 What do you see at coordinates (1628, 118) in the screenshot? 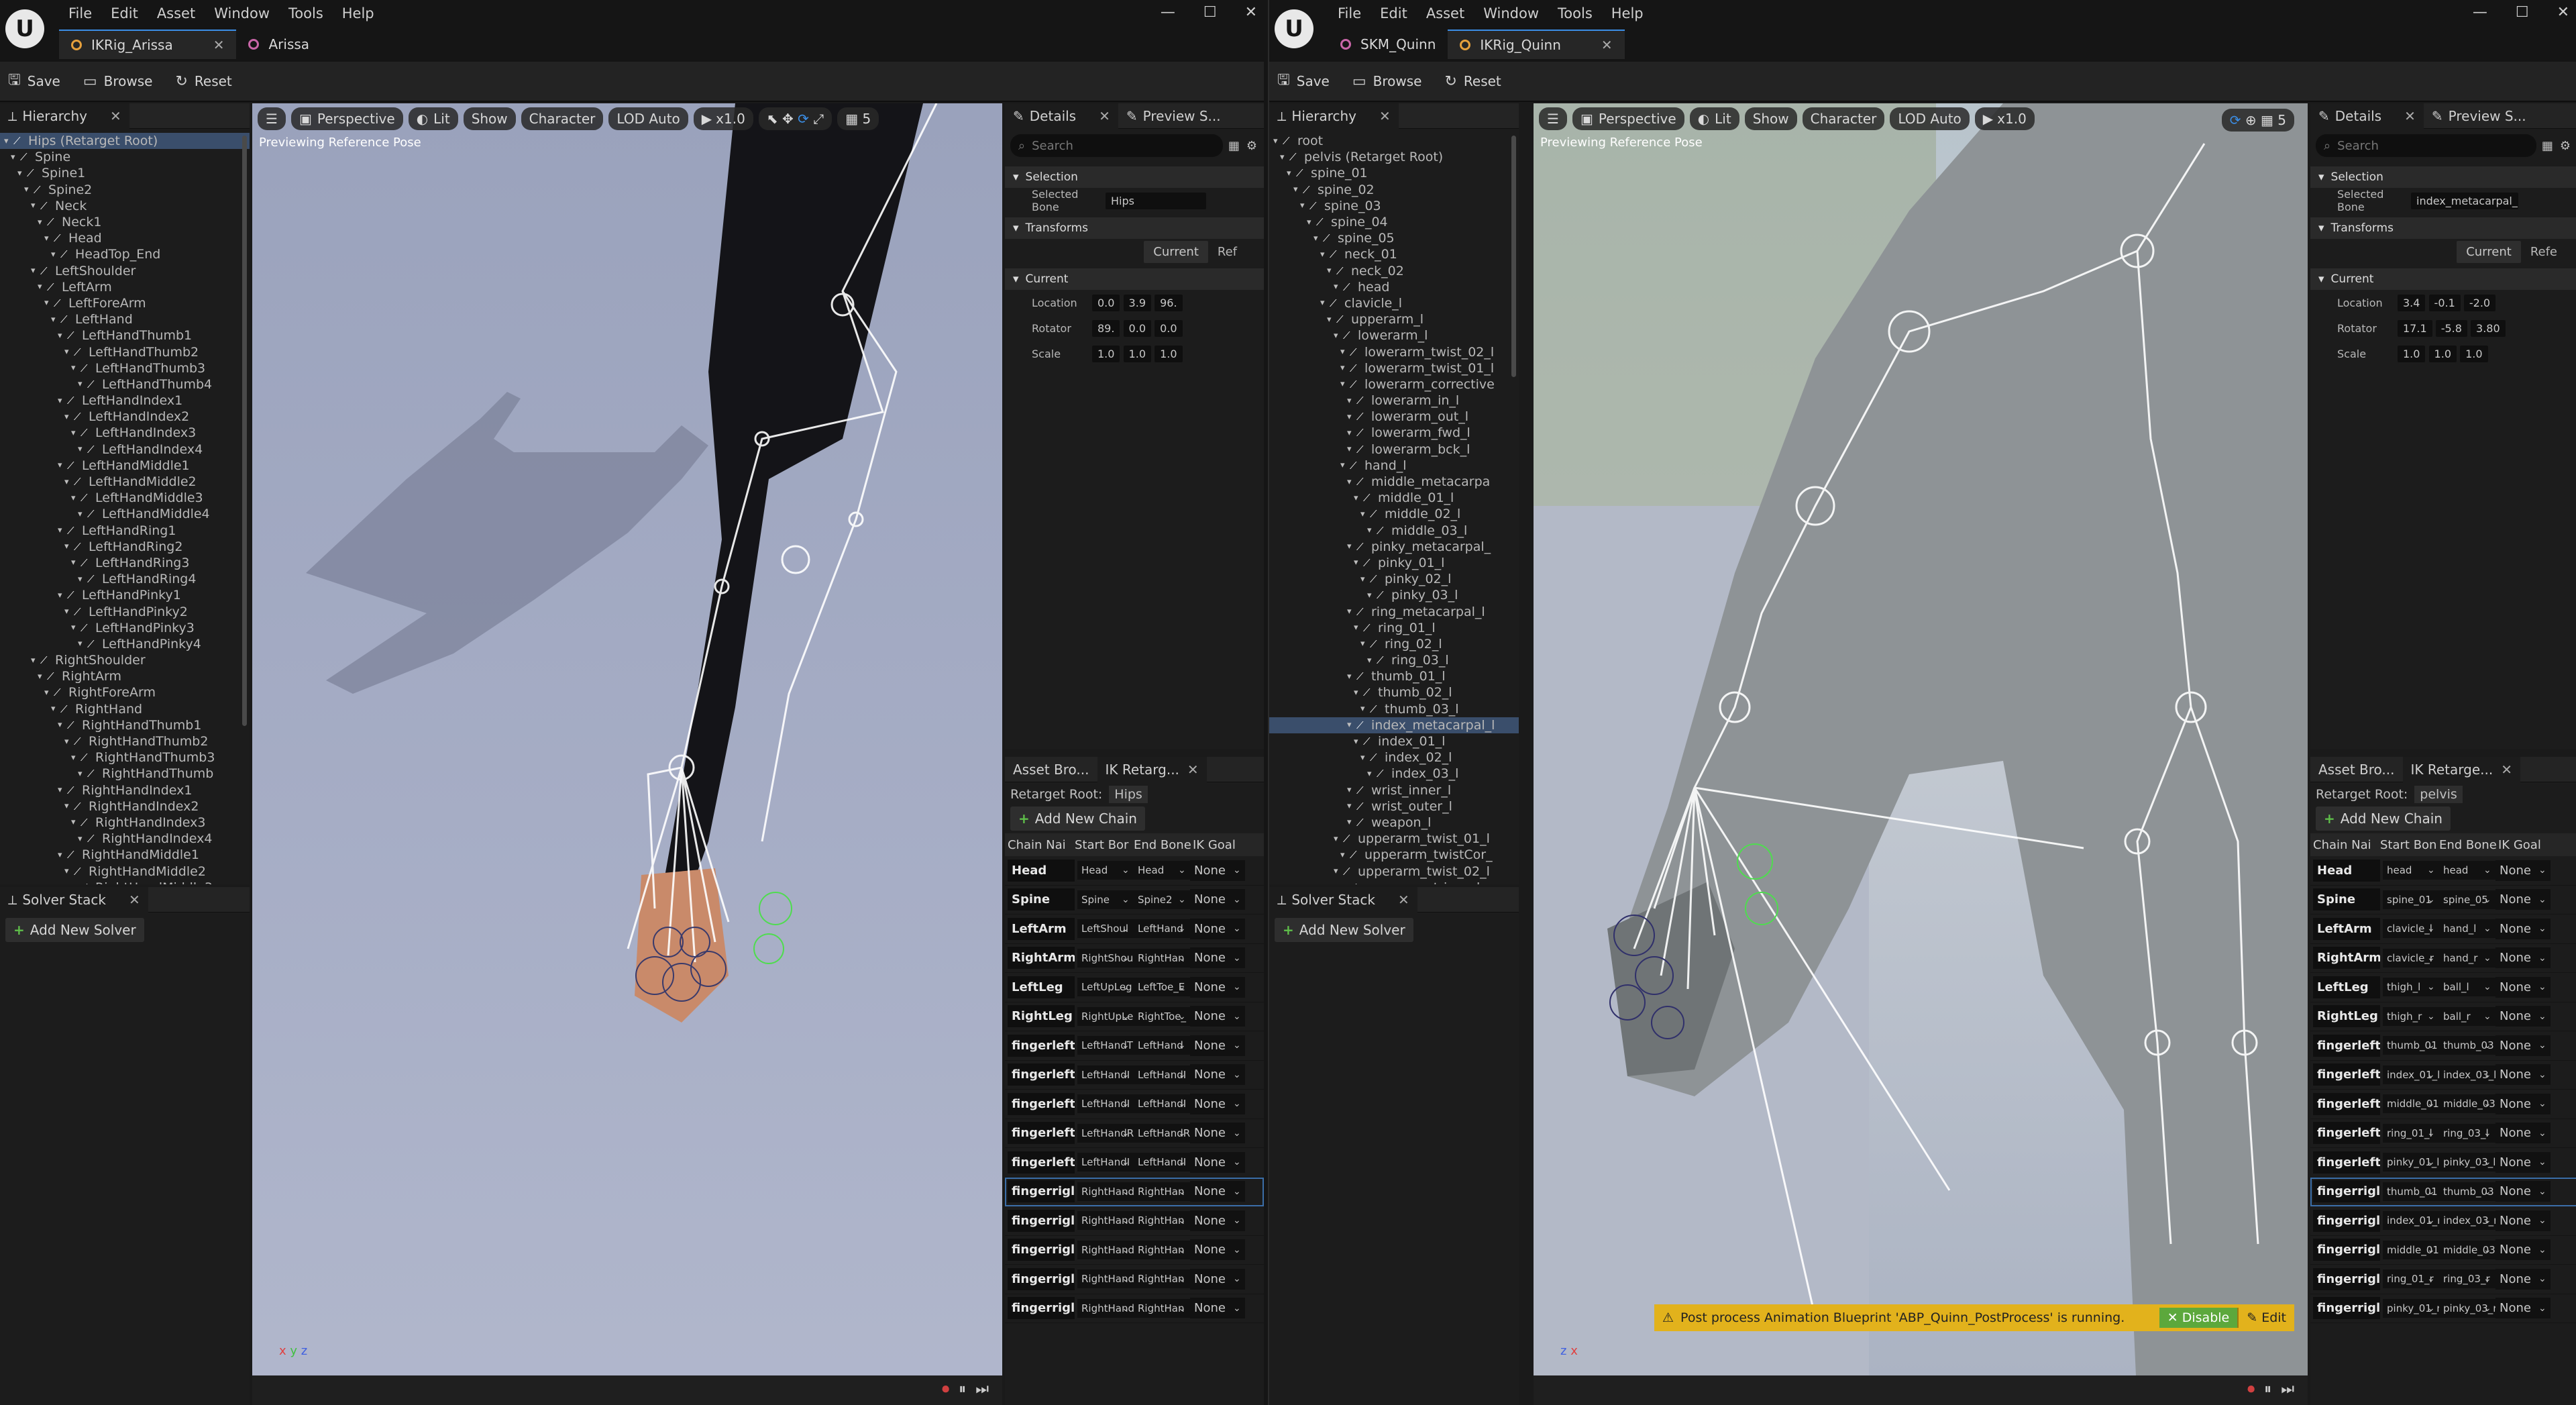
I see `perspective-button: ▣ Perspective` at bounding box center [1628, 118].